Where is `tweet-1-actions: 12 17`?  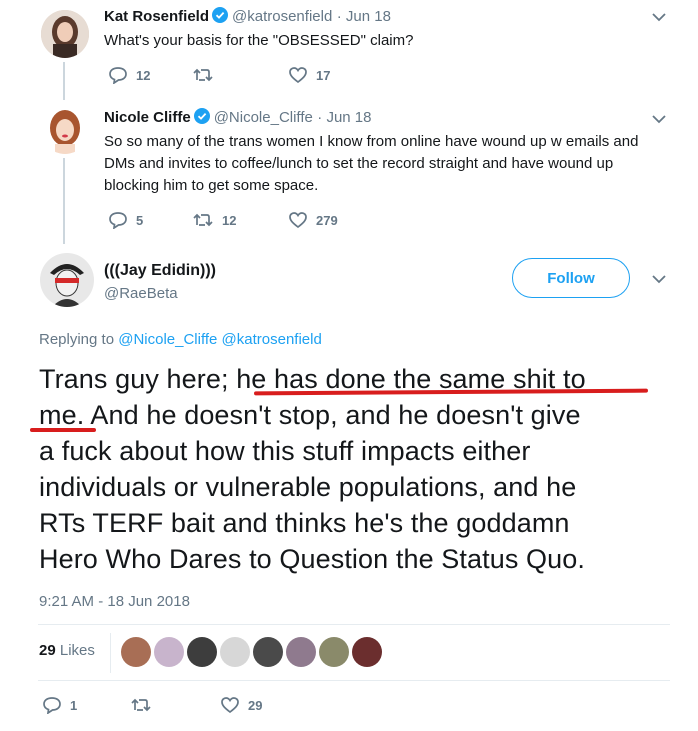
tweet-1-actions: 12 17 is located at coordinates (219, 75).